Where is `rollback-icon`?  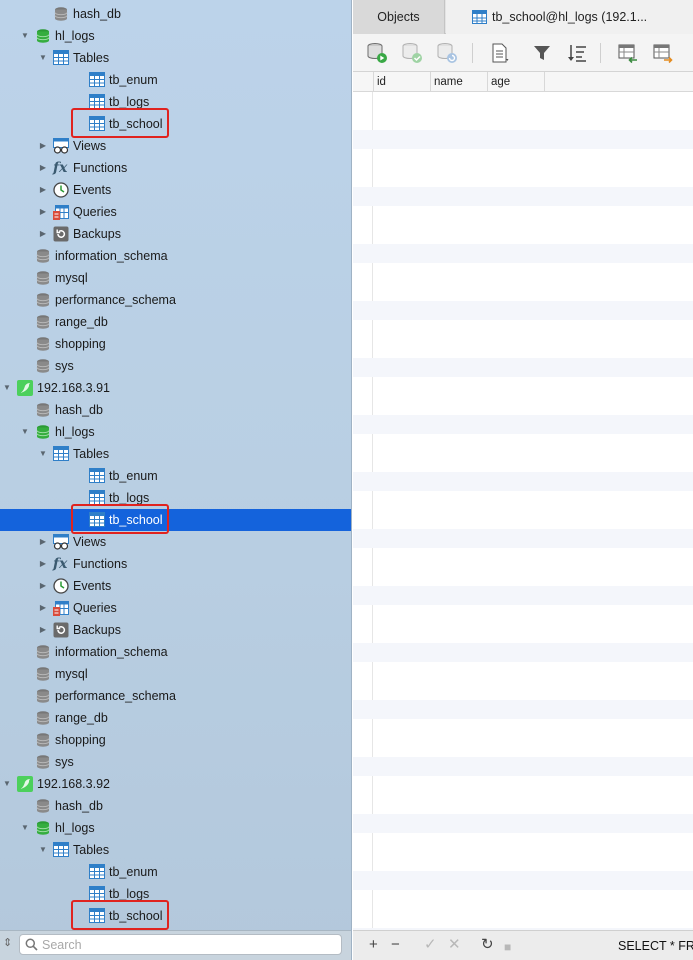 rollback-icon is located at coordinates (447, 53).